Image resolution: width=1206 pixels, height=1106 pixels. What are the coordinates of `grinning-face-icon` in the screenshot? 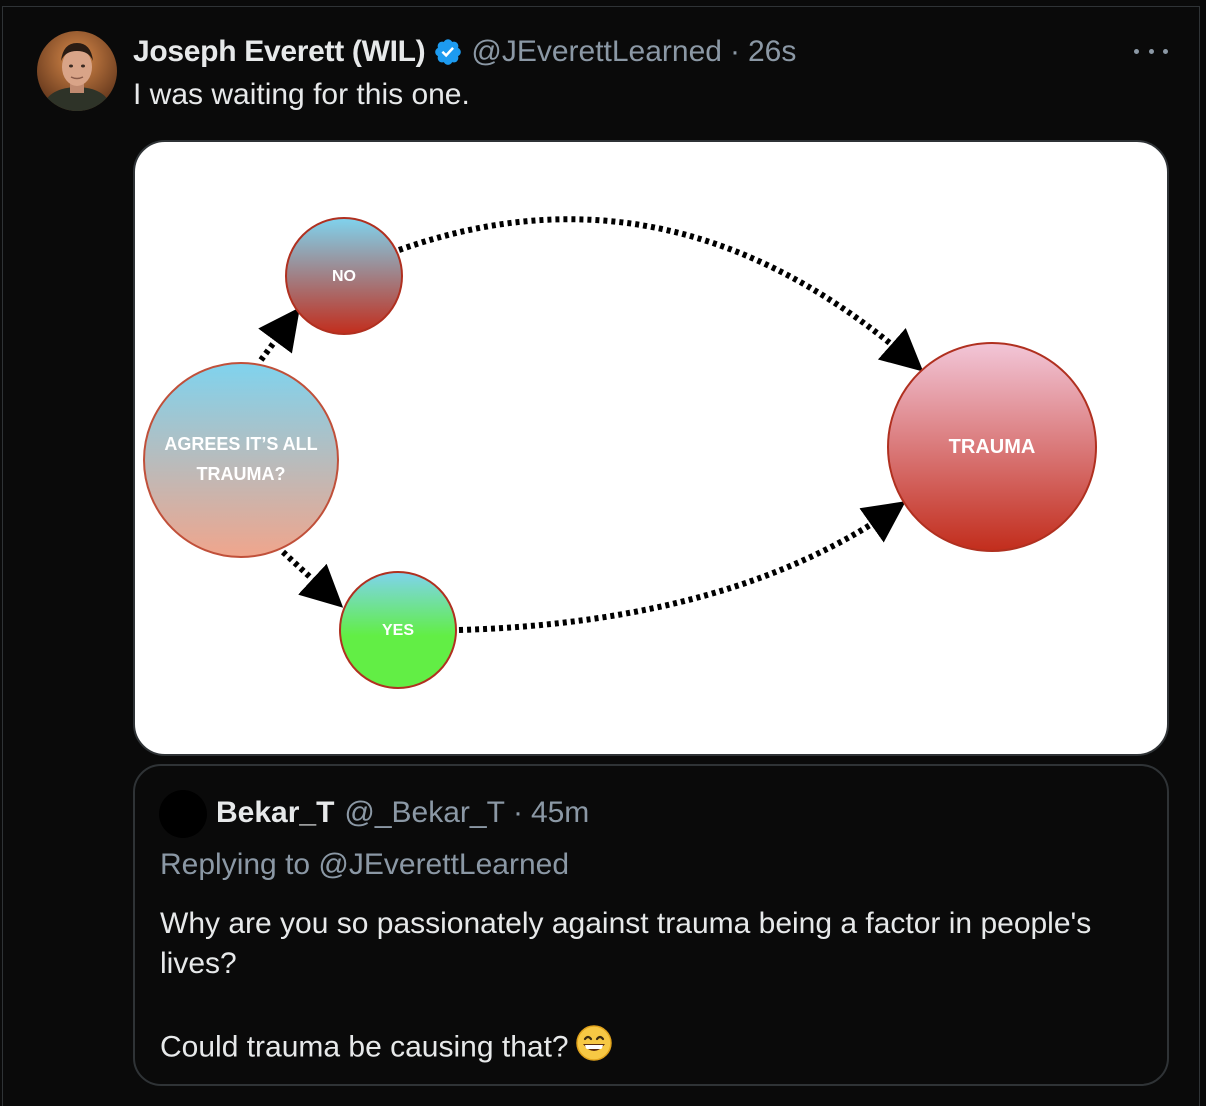 It's located at (594, 1048).